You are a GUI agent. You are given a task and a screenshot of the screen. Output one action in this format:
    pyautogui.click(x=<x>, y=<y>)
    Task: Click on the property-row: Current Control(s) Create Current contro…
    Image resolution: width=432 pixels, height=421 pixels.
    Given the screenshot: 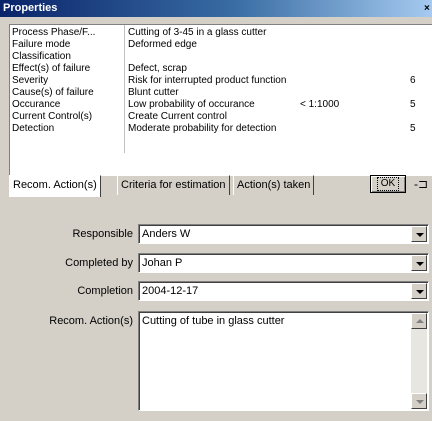 What is the action you would take?
    pyautogui.click(x=221, y=117)
    